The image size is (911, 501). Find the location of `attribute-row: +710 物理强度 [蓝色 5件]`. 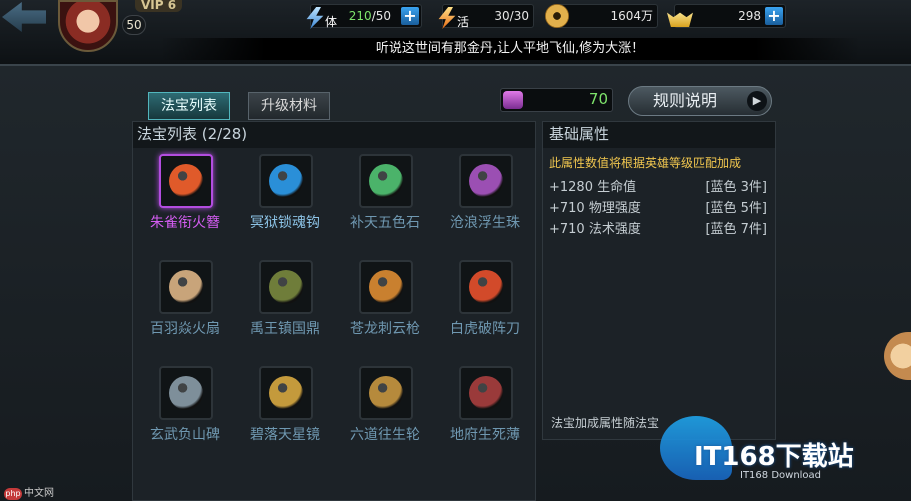

attribute-row: +710 物理强度 [蓝色 5件] is located at coordinates (658, 208).